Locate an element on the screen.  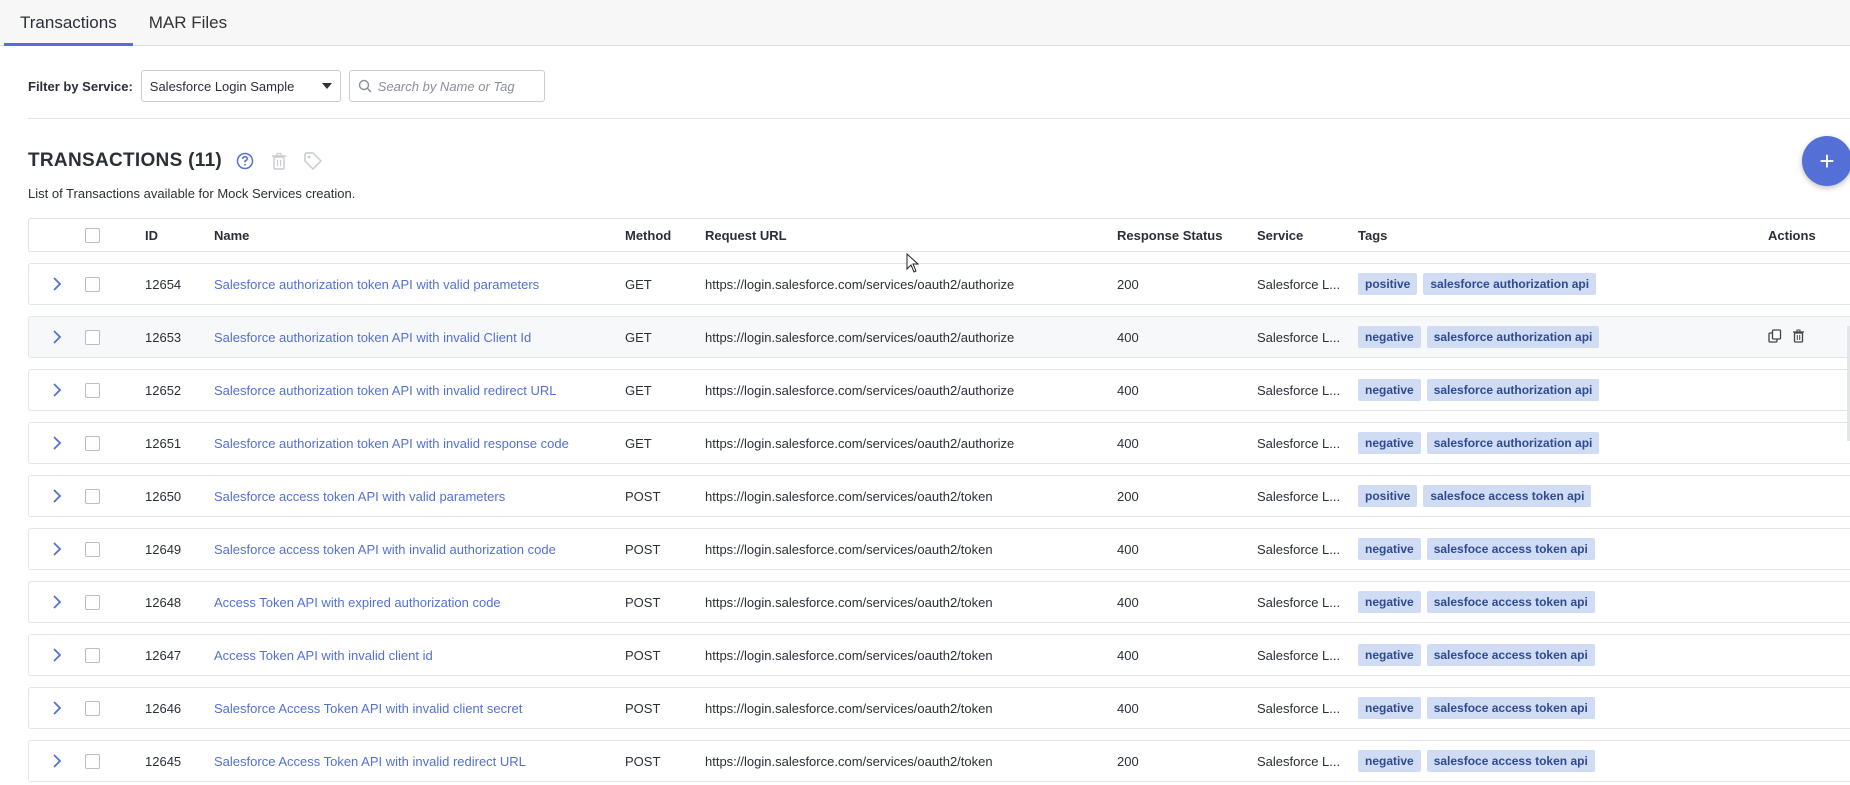
help-circle-icon is located at coordinates (245, 161).